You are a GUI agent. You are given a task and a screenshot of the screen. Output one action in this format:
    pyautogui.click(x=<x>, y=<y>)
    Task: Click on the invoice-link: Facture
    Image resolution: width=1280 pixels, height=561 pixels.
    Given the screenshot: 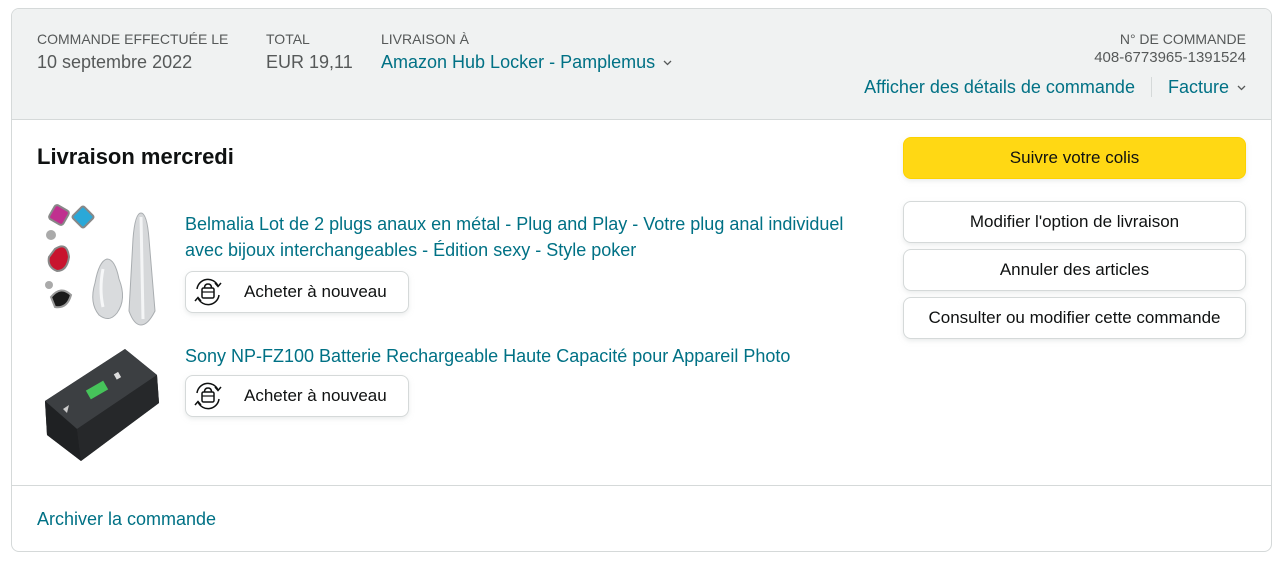 What is the action you would take?
    pyautogui.click(x=1207, y=87)
    